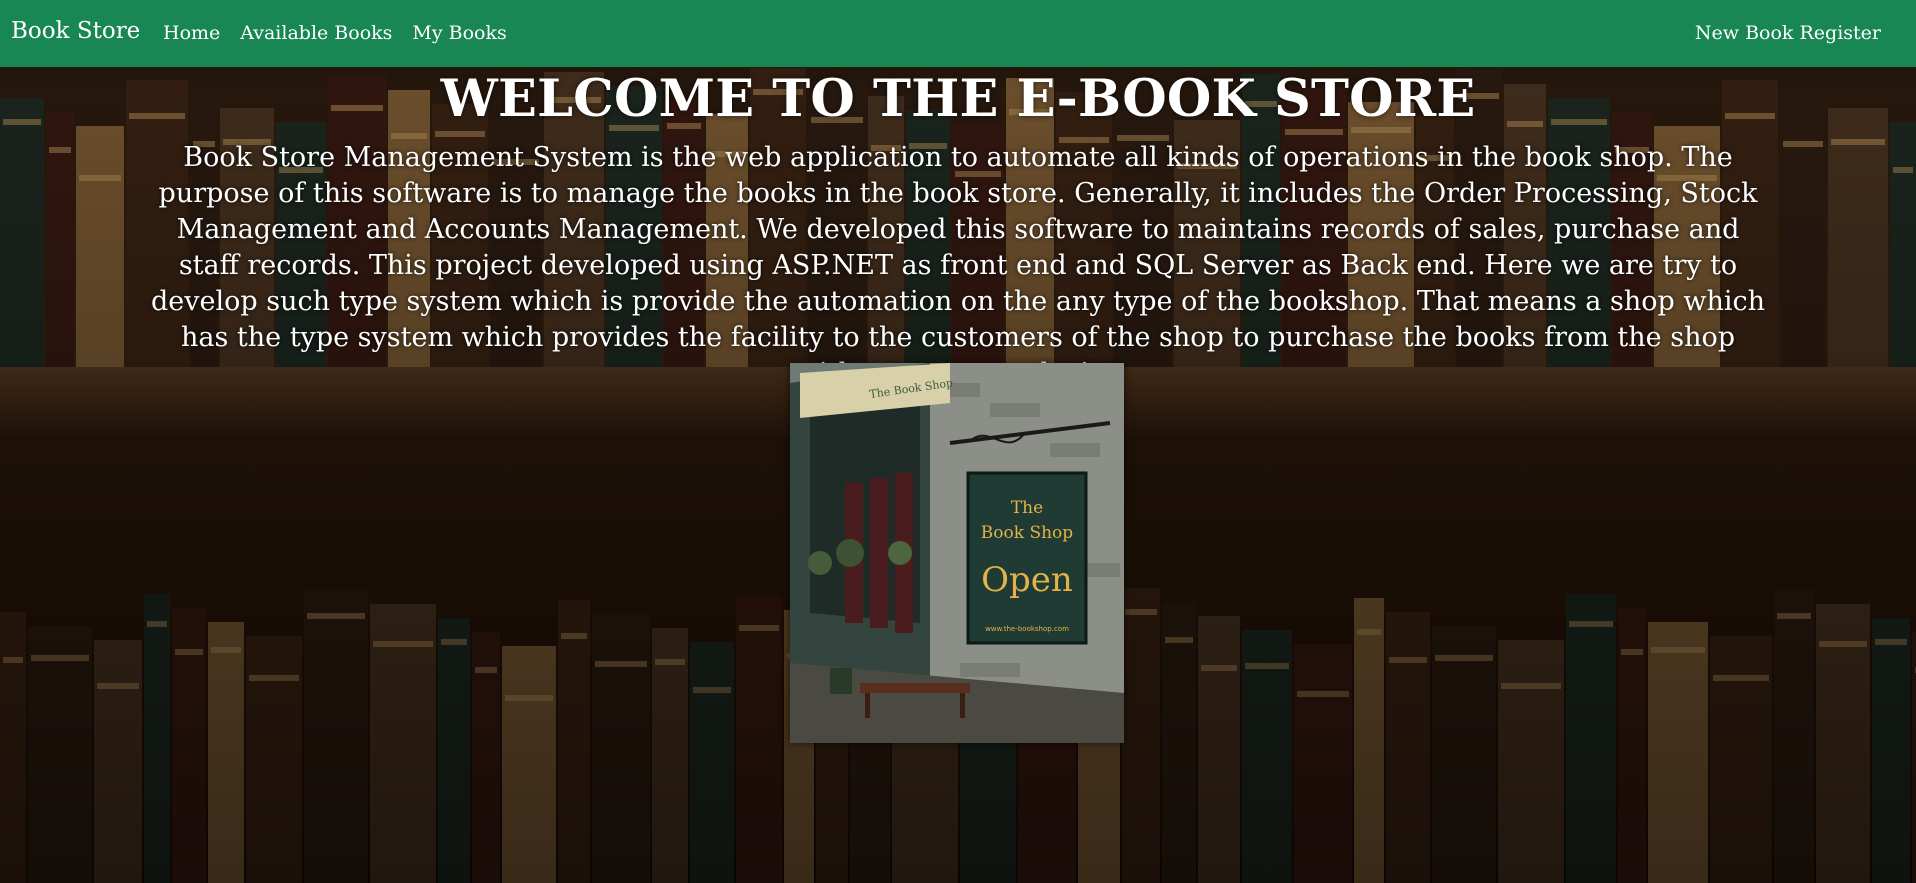 This screenshot has width=1916, height=883. I want to click on nav-link-home: Home, so click(191, 33).